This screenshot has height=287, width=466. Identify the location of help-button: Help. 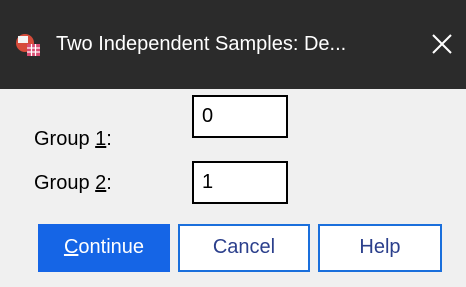
(380, 248).